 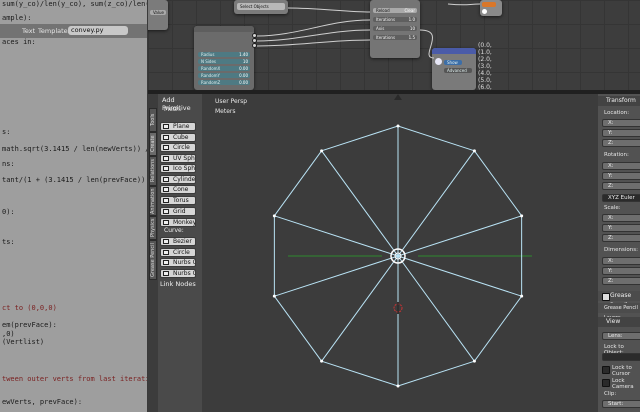 What do you see at coordinates (17, 18) in the screenshot?
I see `code-line: ample):` at bounding box center [17, 18].